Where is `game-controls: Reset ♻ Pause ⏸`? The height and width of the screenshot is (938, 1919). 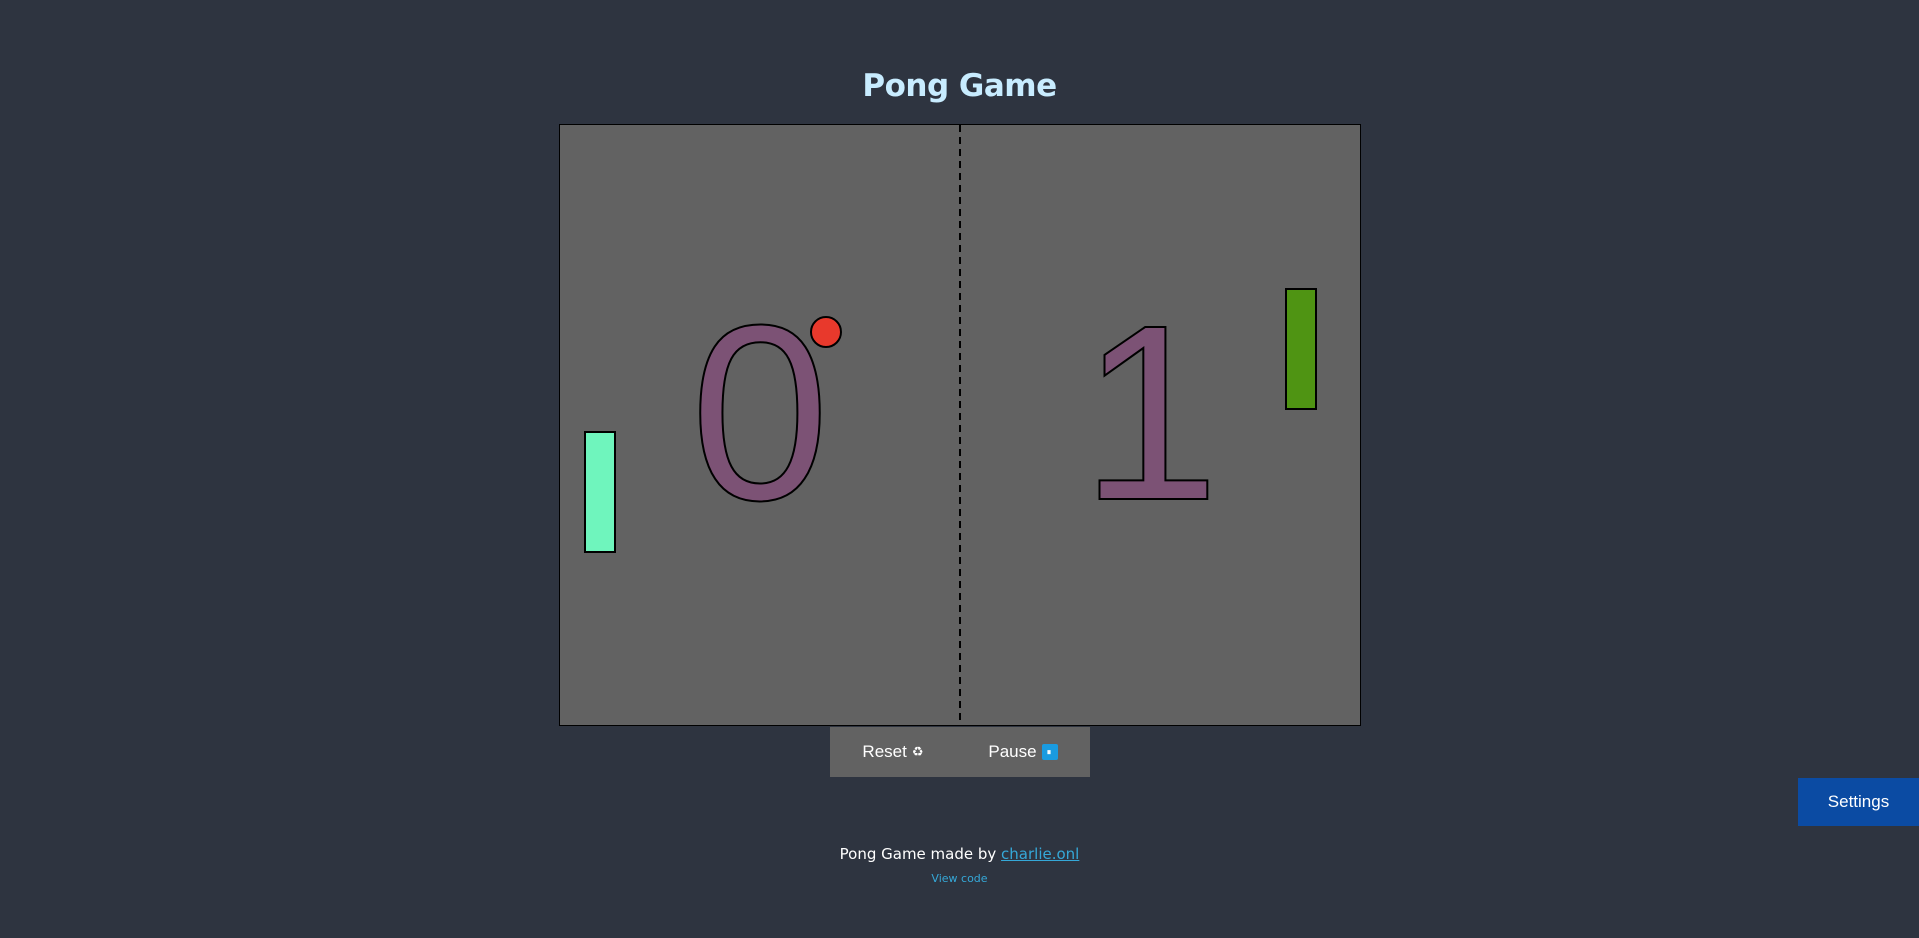 game-controls: Reset ♻ Pause ⏸ is located at coordinates (960, 752).